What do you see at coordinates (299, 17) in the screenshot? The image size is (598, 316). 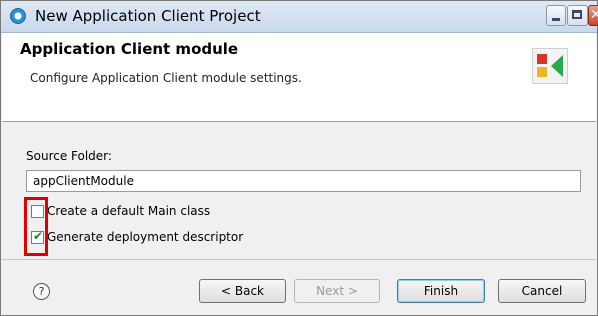 I see `title-bar: New Application Client Project ✕` at bounding box center [299, 17].